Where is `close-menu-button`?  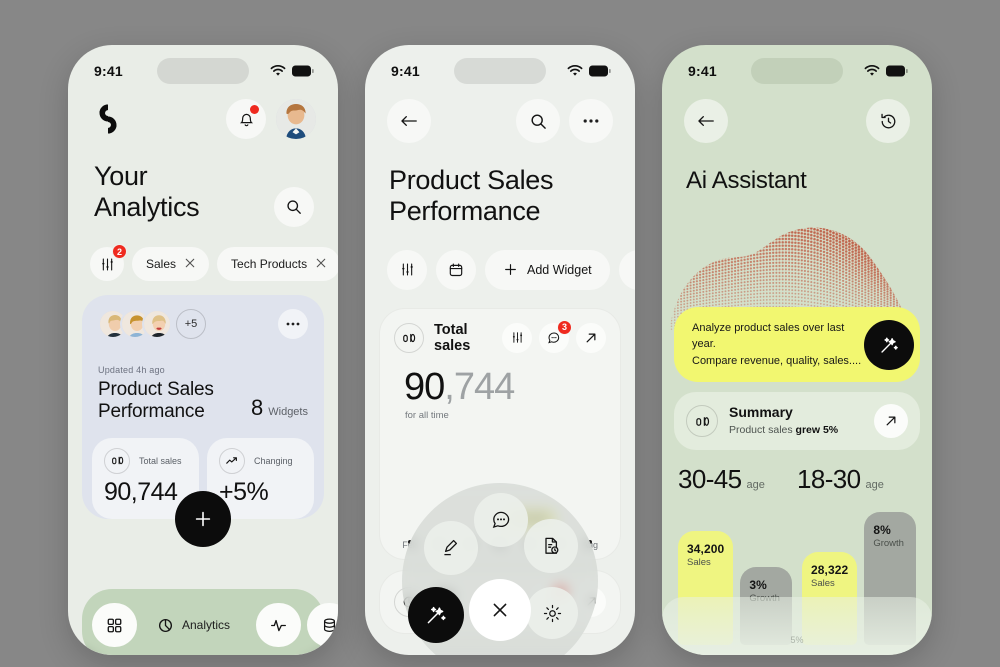
close-menu-button is located at coordinates (500, 610).